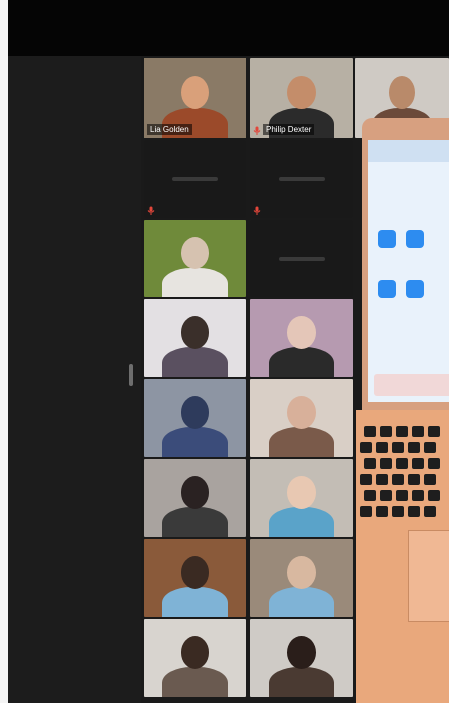 This screenshot has height=703, width=449. What do you see at coordinates (408, 271) in the screenshot?
I see `laptop-screen` at bounding box center [408, 271].